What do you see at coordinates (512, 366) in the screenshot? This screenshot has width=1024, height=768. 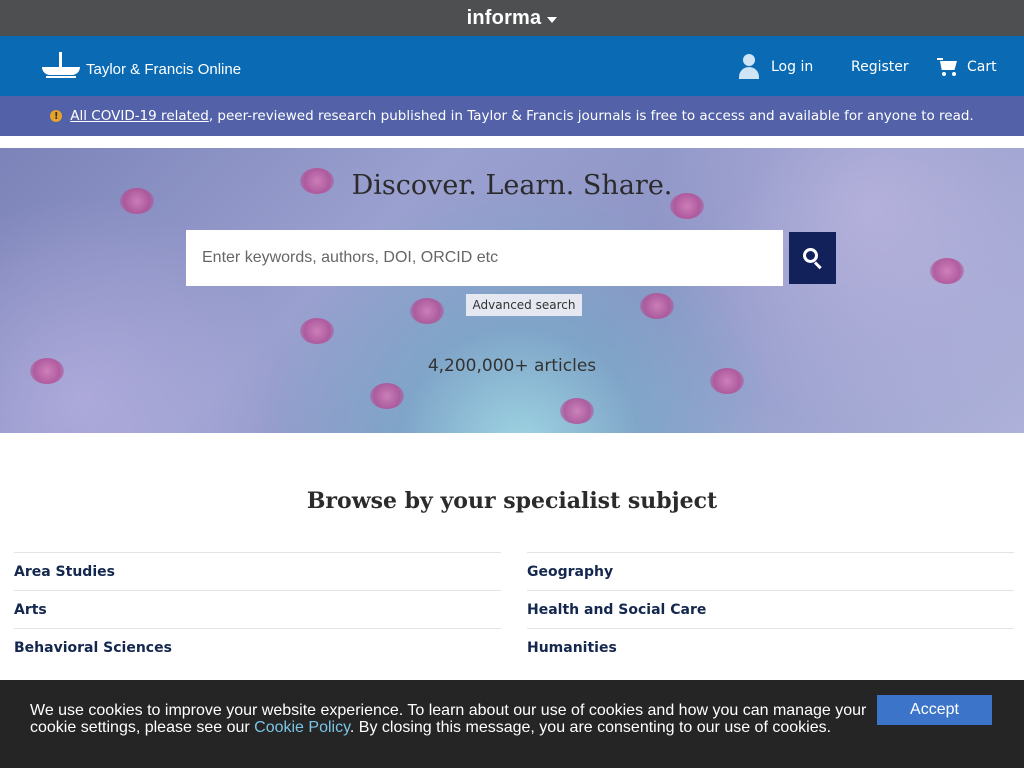 I see `article-count: 4,200,000+ articles` at bounding box center [512, 366].